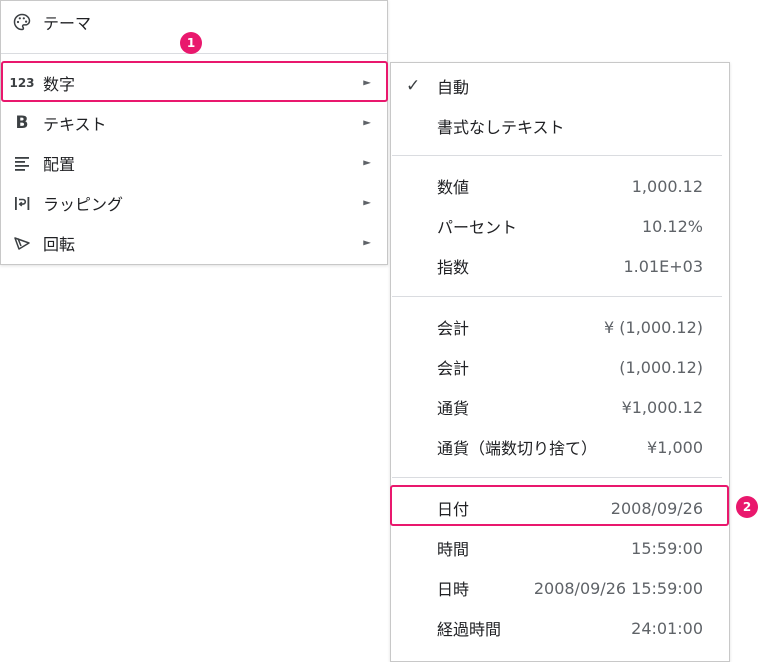  Describe the element at coordinates (560, 327) in the screenshot. I see `submenu-item-accounting: 会計 ¥ (1,000.12)` at that location.